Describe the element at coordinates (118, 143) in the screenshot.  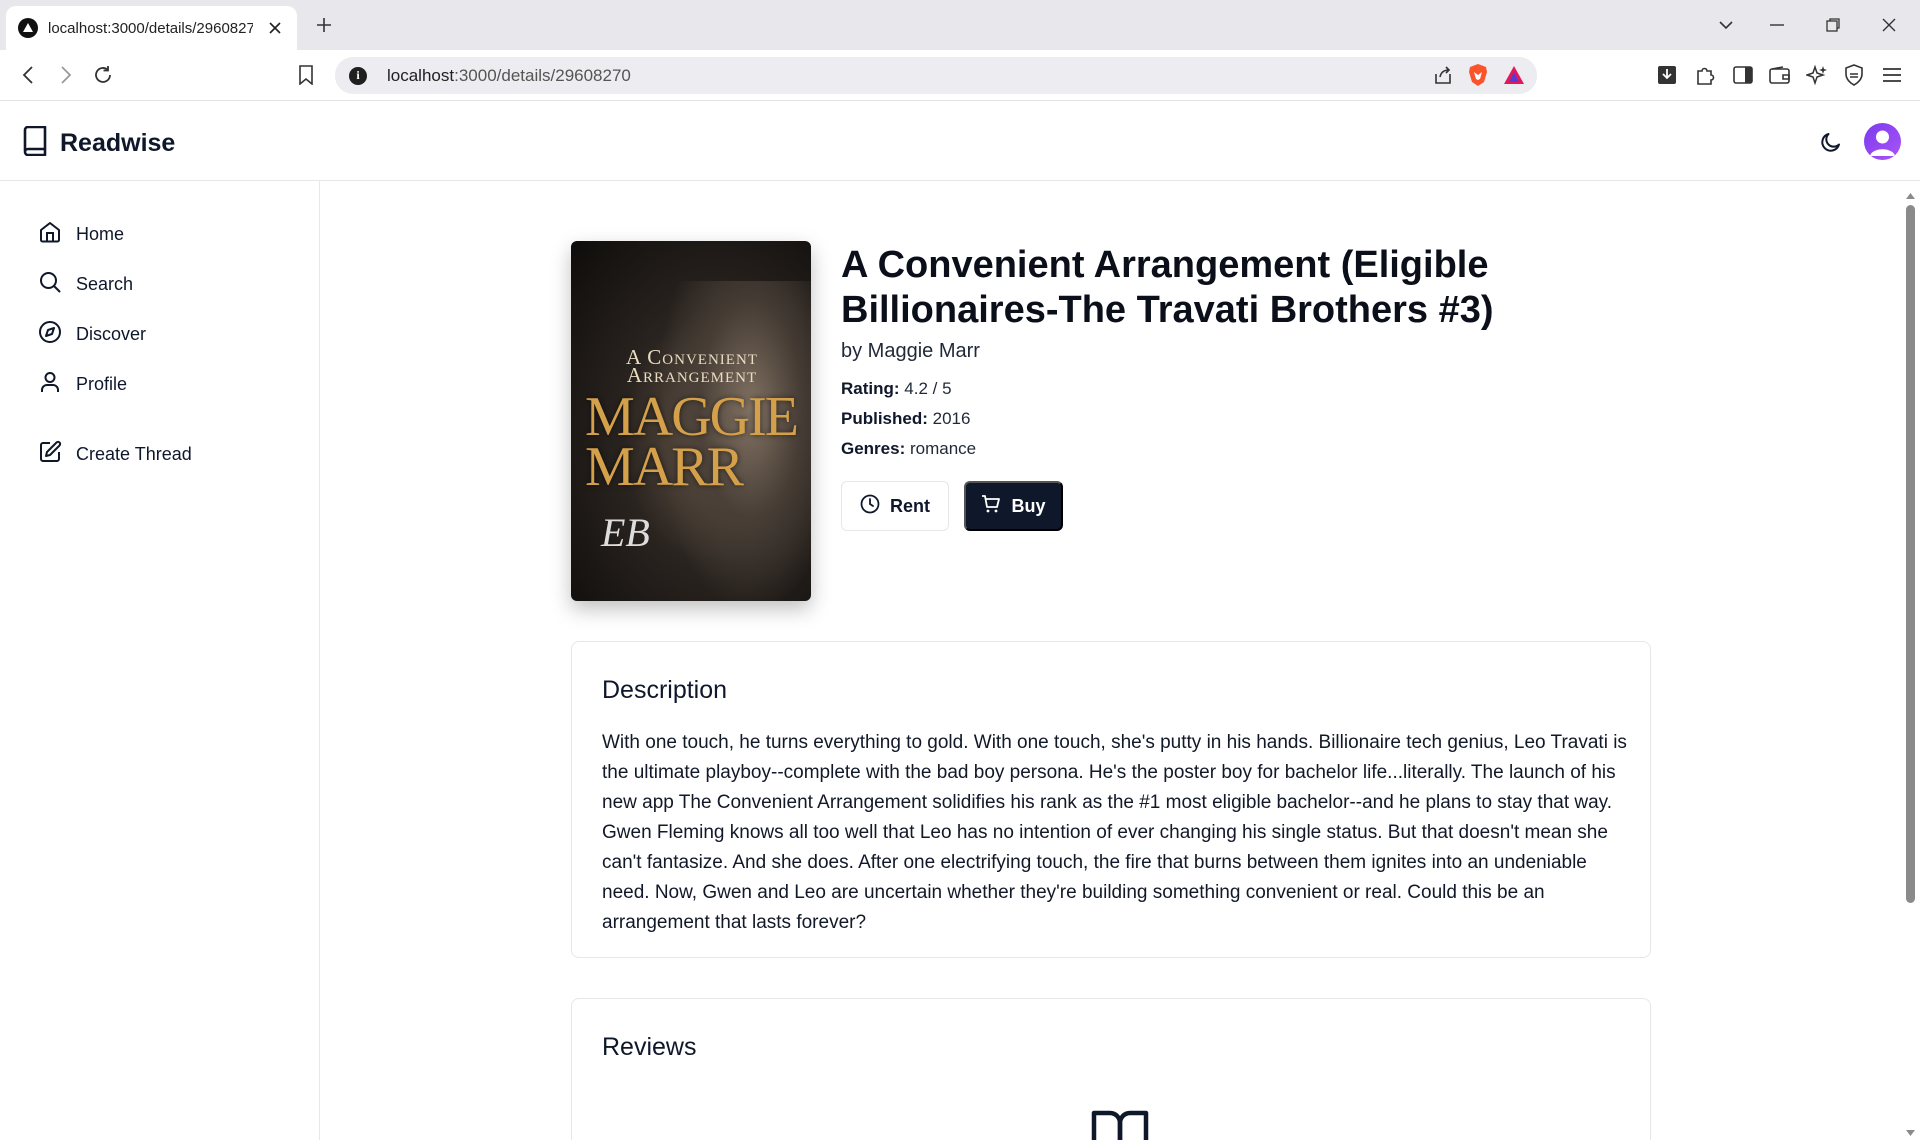
I see `brand-name: Readwise` at that location.